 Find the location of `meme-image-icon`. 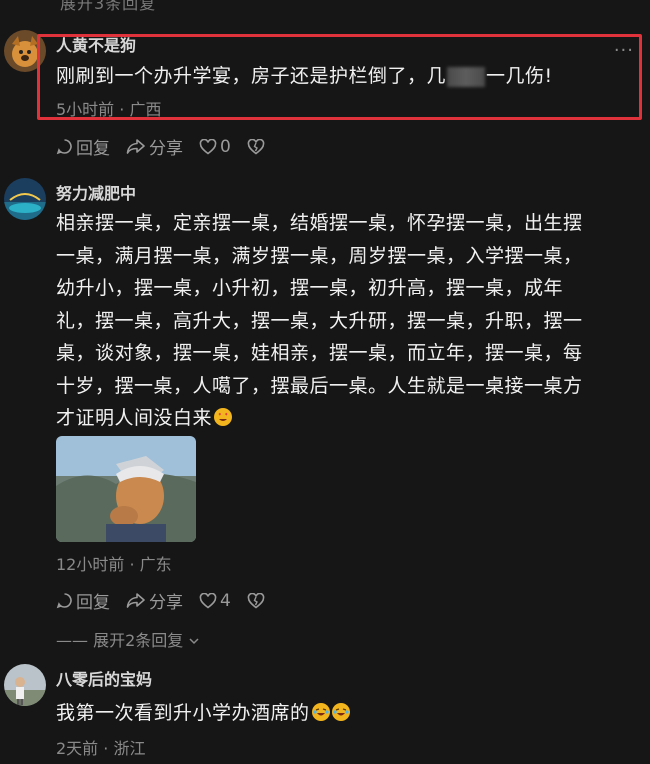

meme-image-icon is located at coordinates (126, 489).